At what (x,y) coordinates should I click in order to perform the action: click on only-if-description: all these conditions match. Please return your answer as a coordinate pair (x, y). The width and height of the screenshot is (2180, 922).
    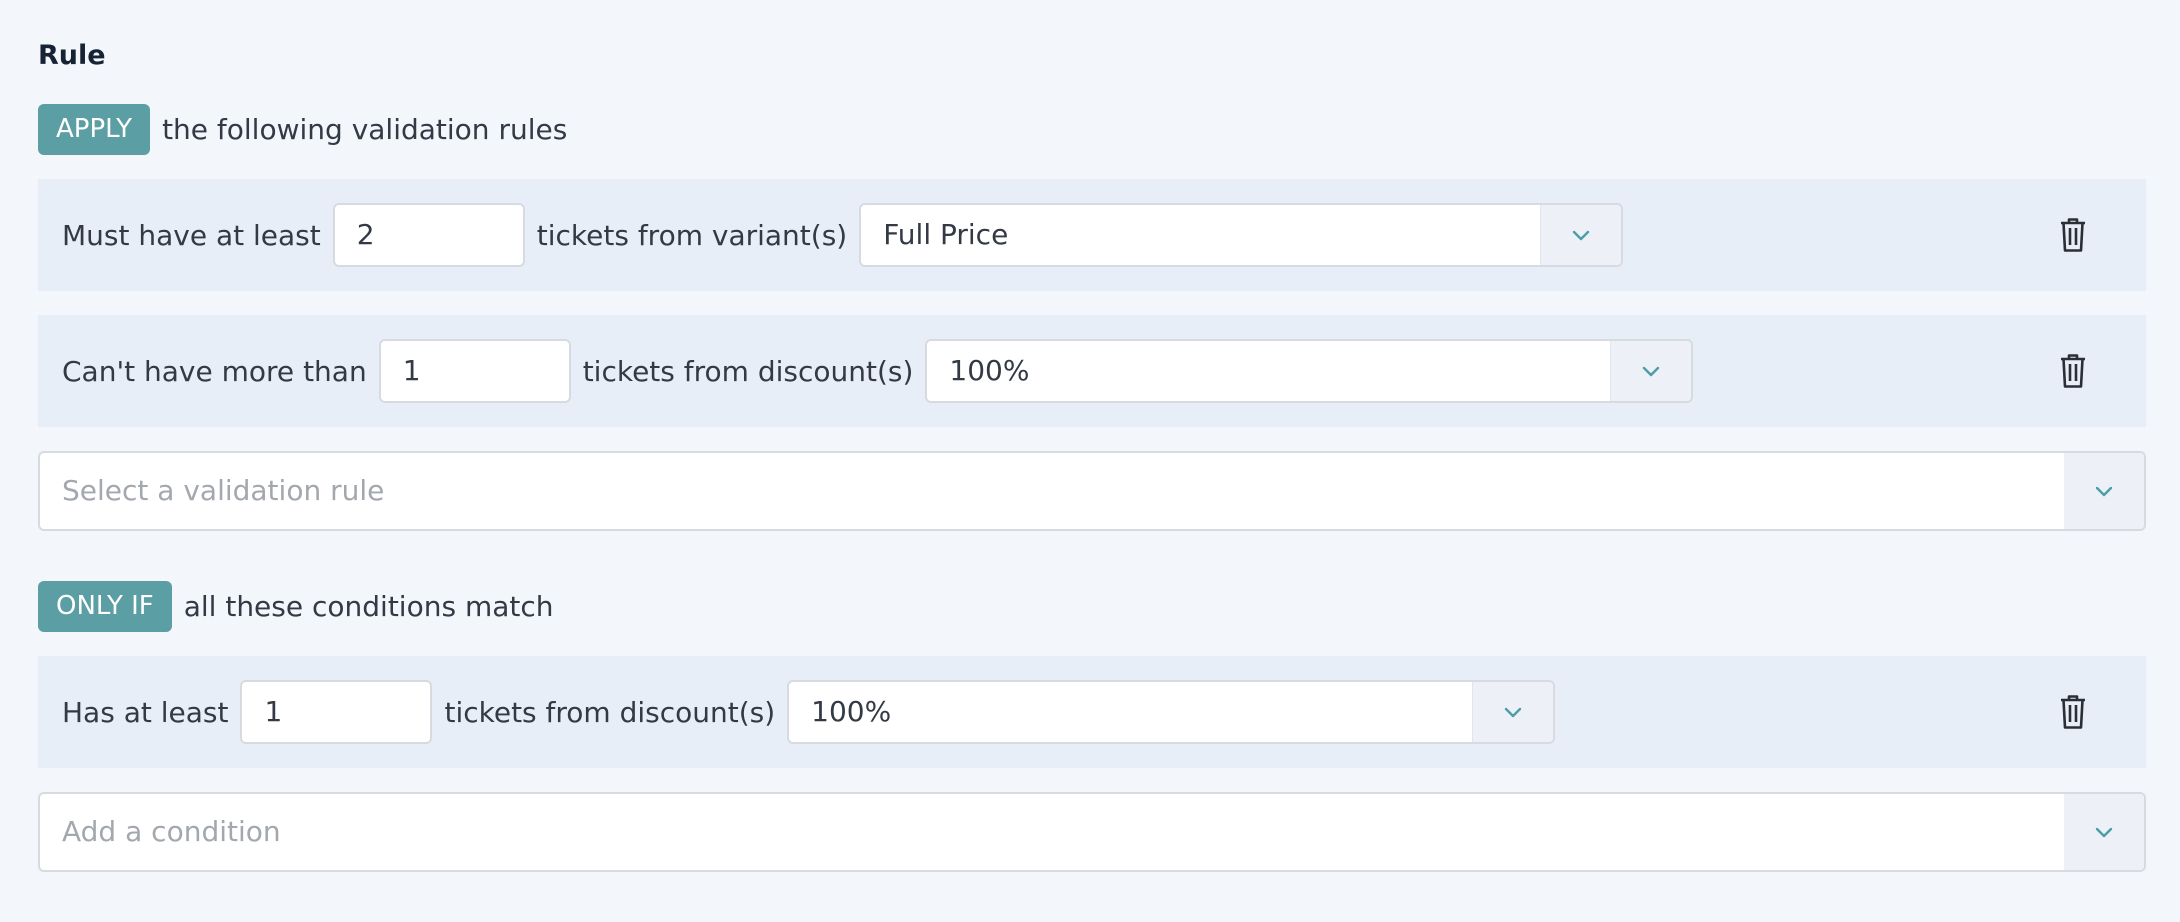
    Looking at the image, I should click on (368, 606).